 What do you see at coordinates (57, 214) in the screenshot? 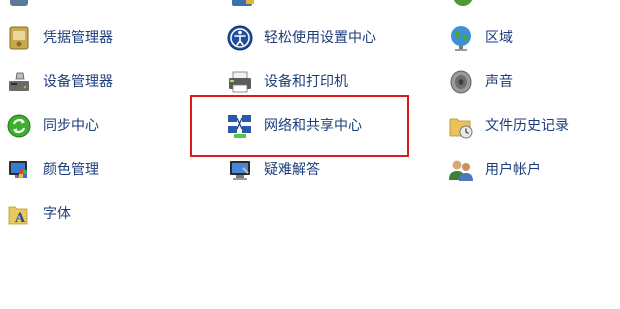
I see `item-label: 字体` at bounding box center [57, 214].